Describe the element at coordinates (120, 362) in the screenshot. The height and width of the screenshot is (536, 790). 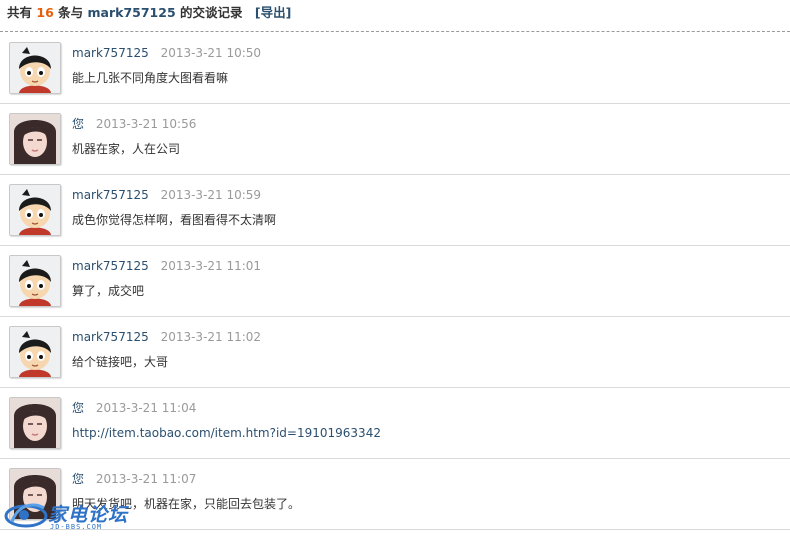
I see `message-text: 给个链接吧，大哥` at that location.